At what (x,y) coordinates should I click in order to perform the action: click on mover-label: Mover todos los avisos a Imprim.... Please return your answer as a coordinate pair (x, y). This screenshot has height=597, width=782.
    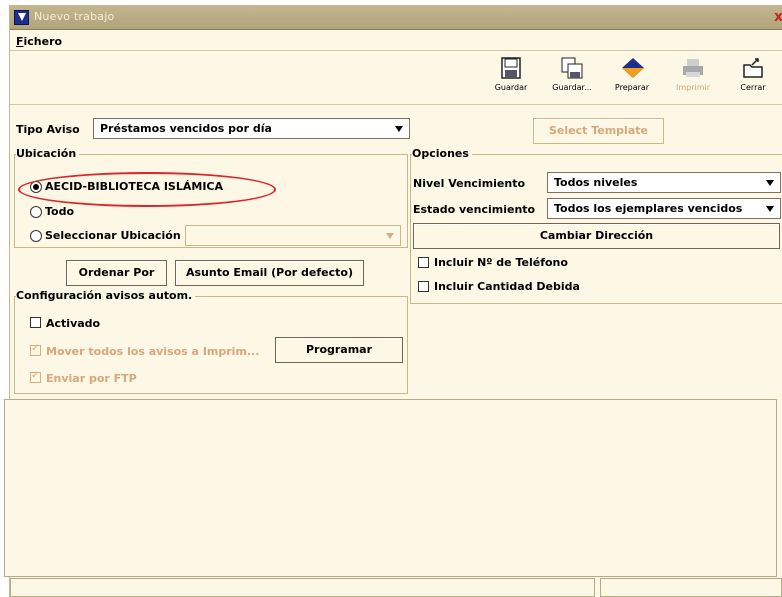
    Looking at the image, I should click on (153, 351).